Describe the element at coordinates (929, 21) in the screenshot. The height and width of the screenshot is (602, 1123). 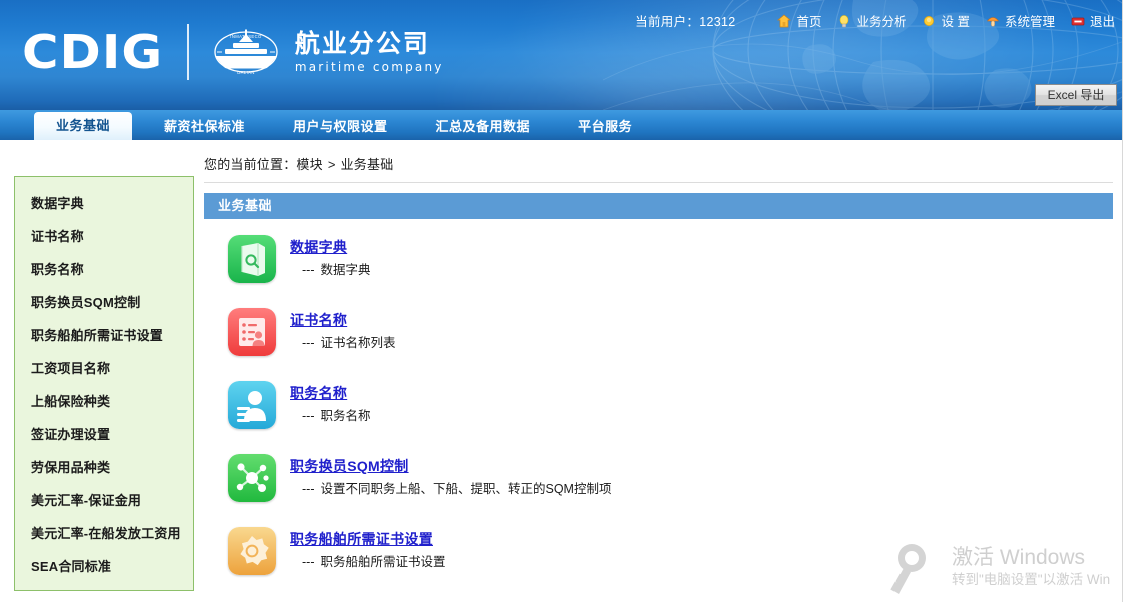
I see `sun-icon` at that location.